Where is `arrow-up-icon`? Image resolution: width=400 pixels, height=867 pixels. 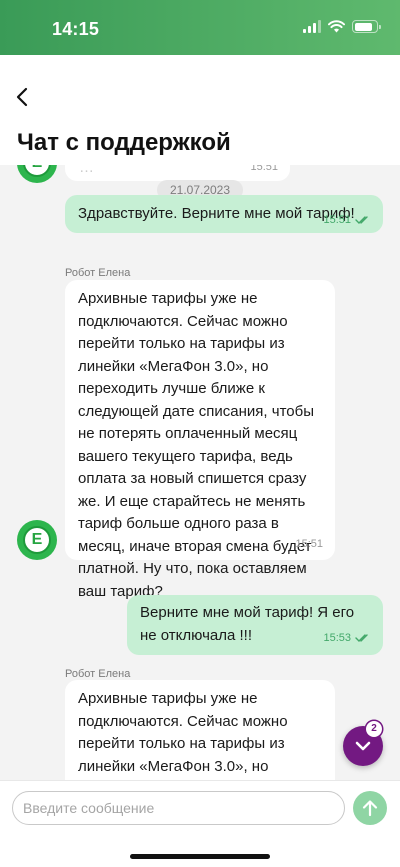 arrow-up-icon is located at coordinates (370, 808).